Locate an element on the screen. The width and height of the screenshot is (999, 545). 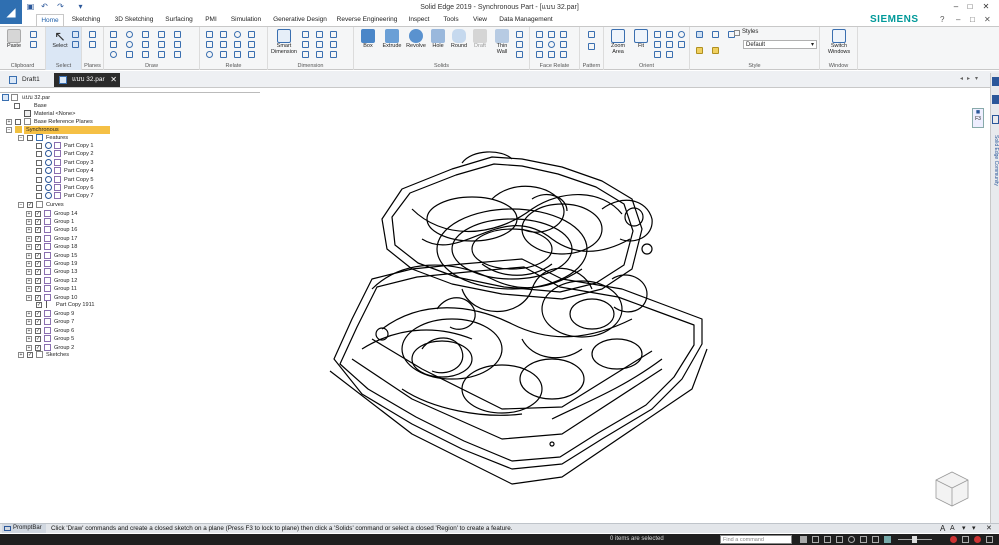
symmetric-diameter-icon is located at coordinates (305, 44).